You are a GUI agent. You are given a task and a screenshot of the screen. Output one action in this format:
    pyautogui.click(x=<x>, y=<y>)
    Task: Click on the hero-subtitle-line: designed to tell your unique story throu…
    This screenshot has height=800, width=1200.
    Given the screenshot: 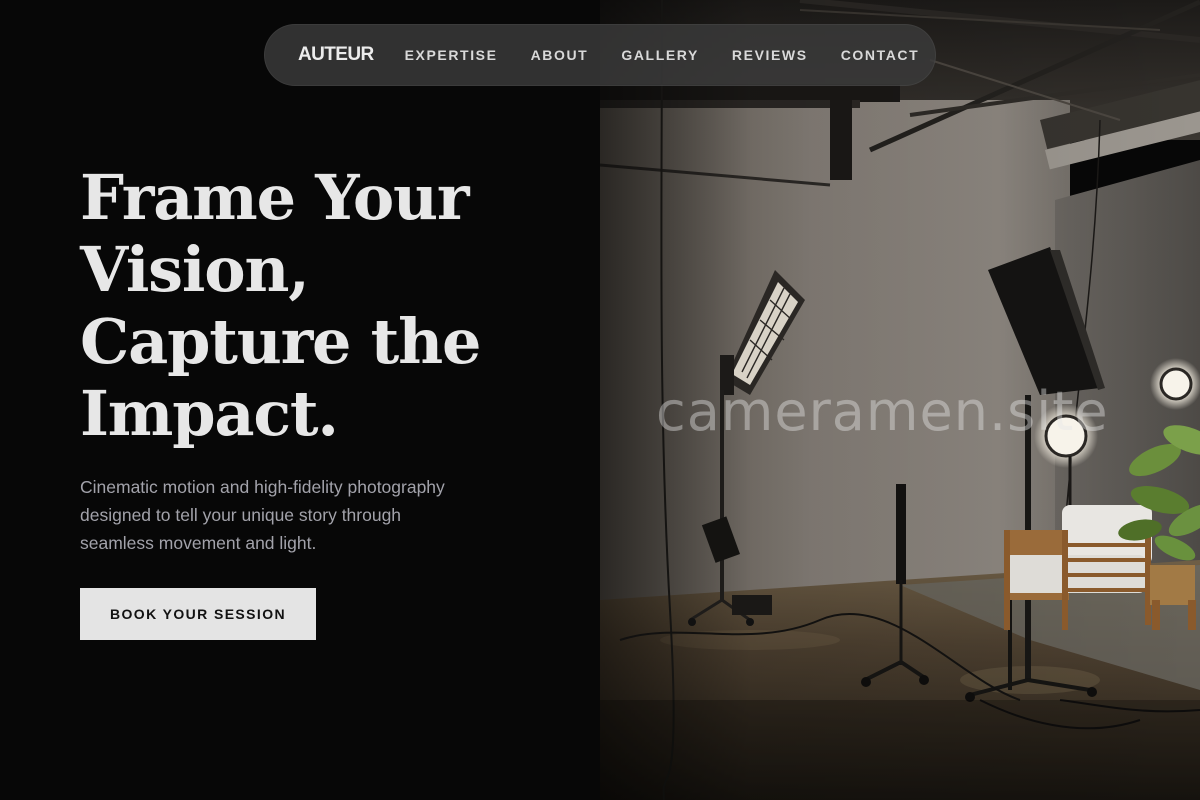 What is the action you would take?
    pyautogui.click(x=241, y=515)
    